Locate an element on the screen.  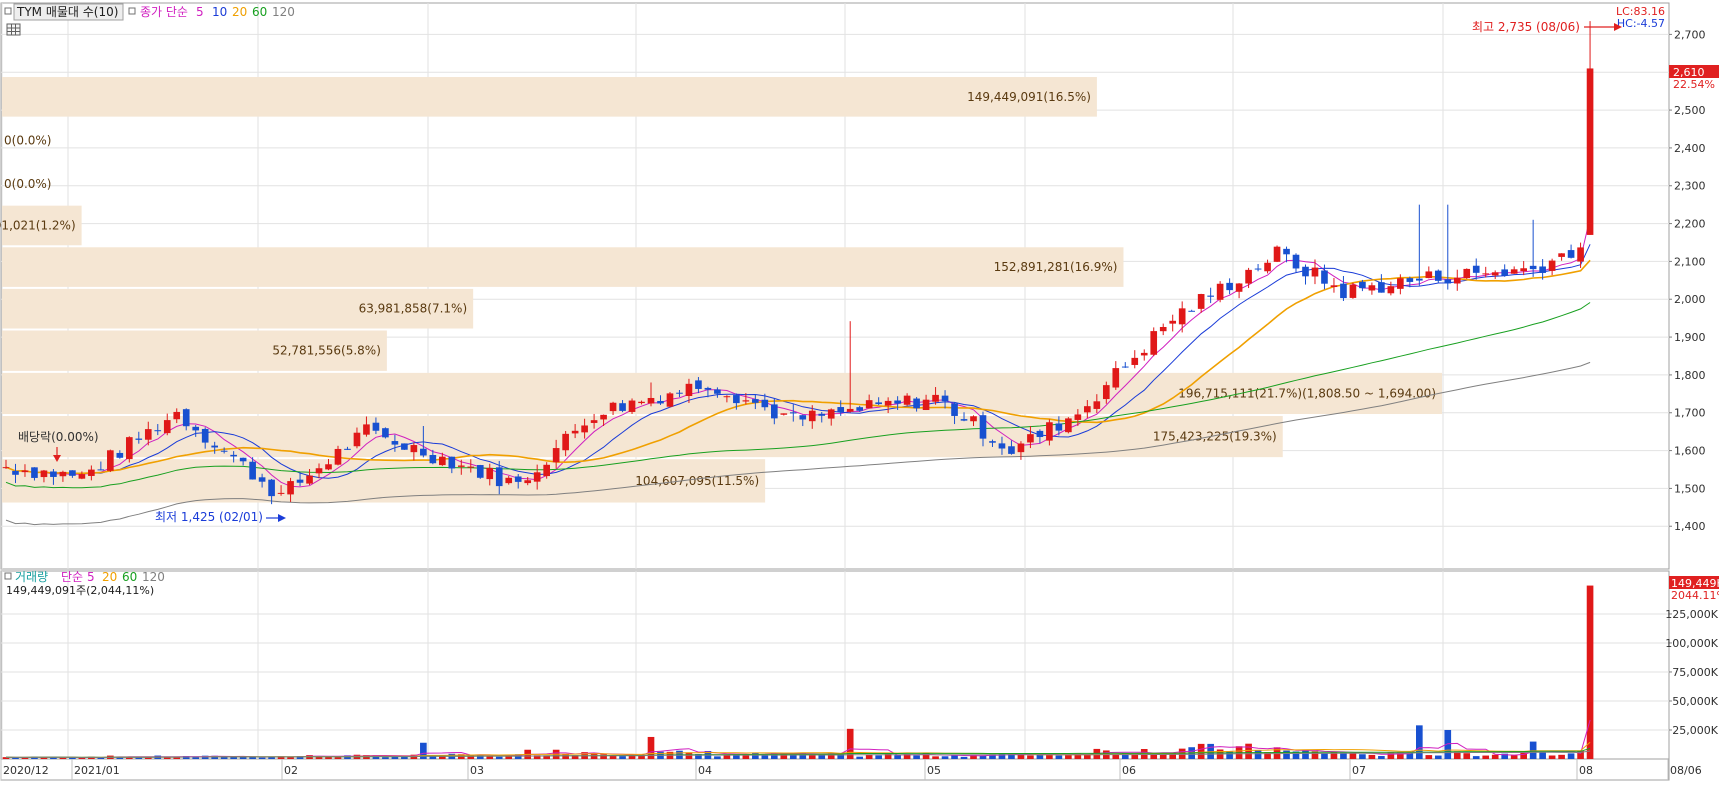
volume-tick-label: 75,000K is located at coordinates (1695, 672).